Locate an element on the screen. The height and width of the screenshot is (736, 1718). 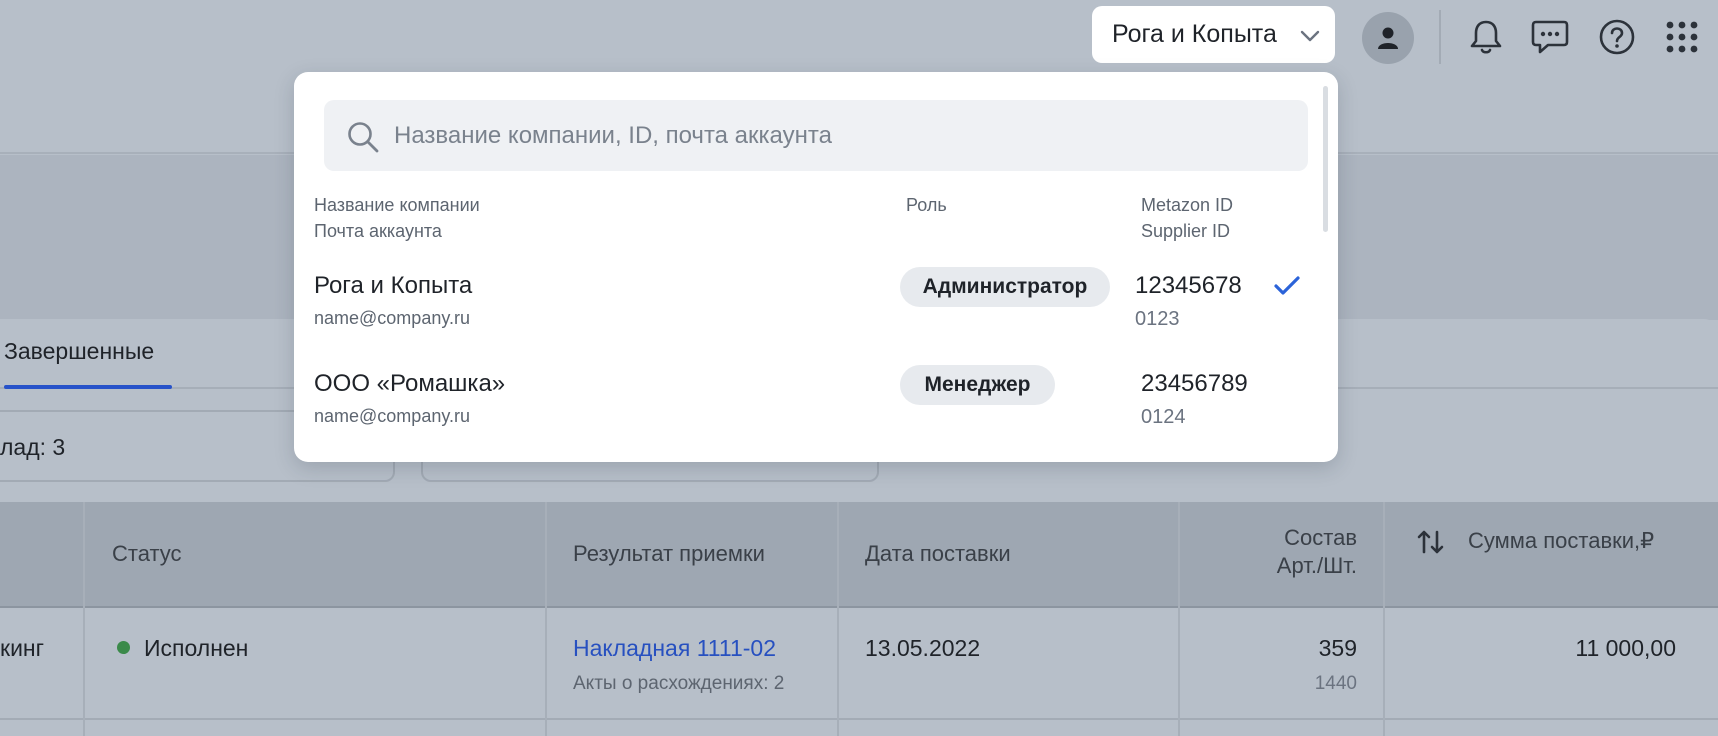
column-role: Роль is located at coordinates (926, 205).